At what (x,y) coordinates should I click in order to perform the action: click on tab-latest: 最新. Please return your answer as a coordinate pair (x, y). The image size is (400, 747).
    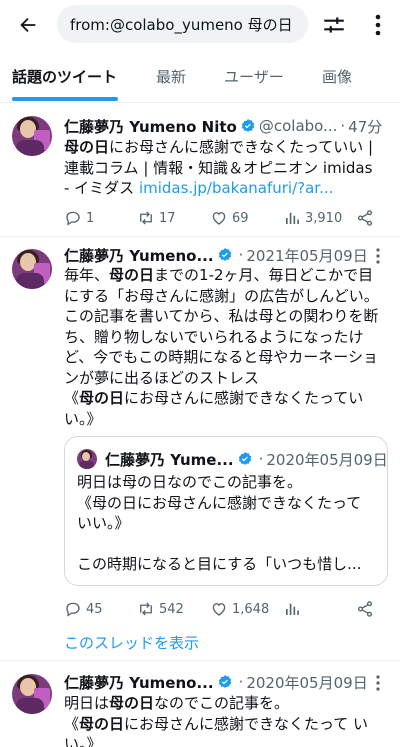
    Looking at the image, I should click on (171, 76).